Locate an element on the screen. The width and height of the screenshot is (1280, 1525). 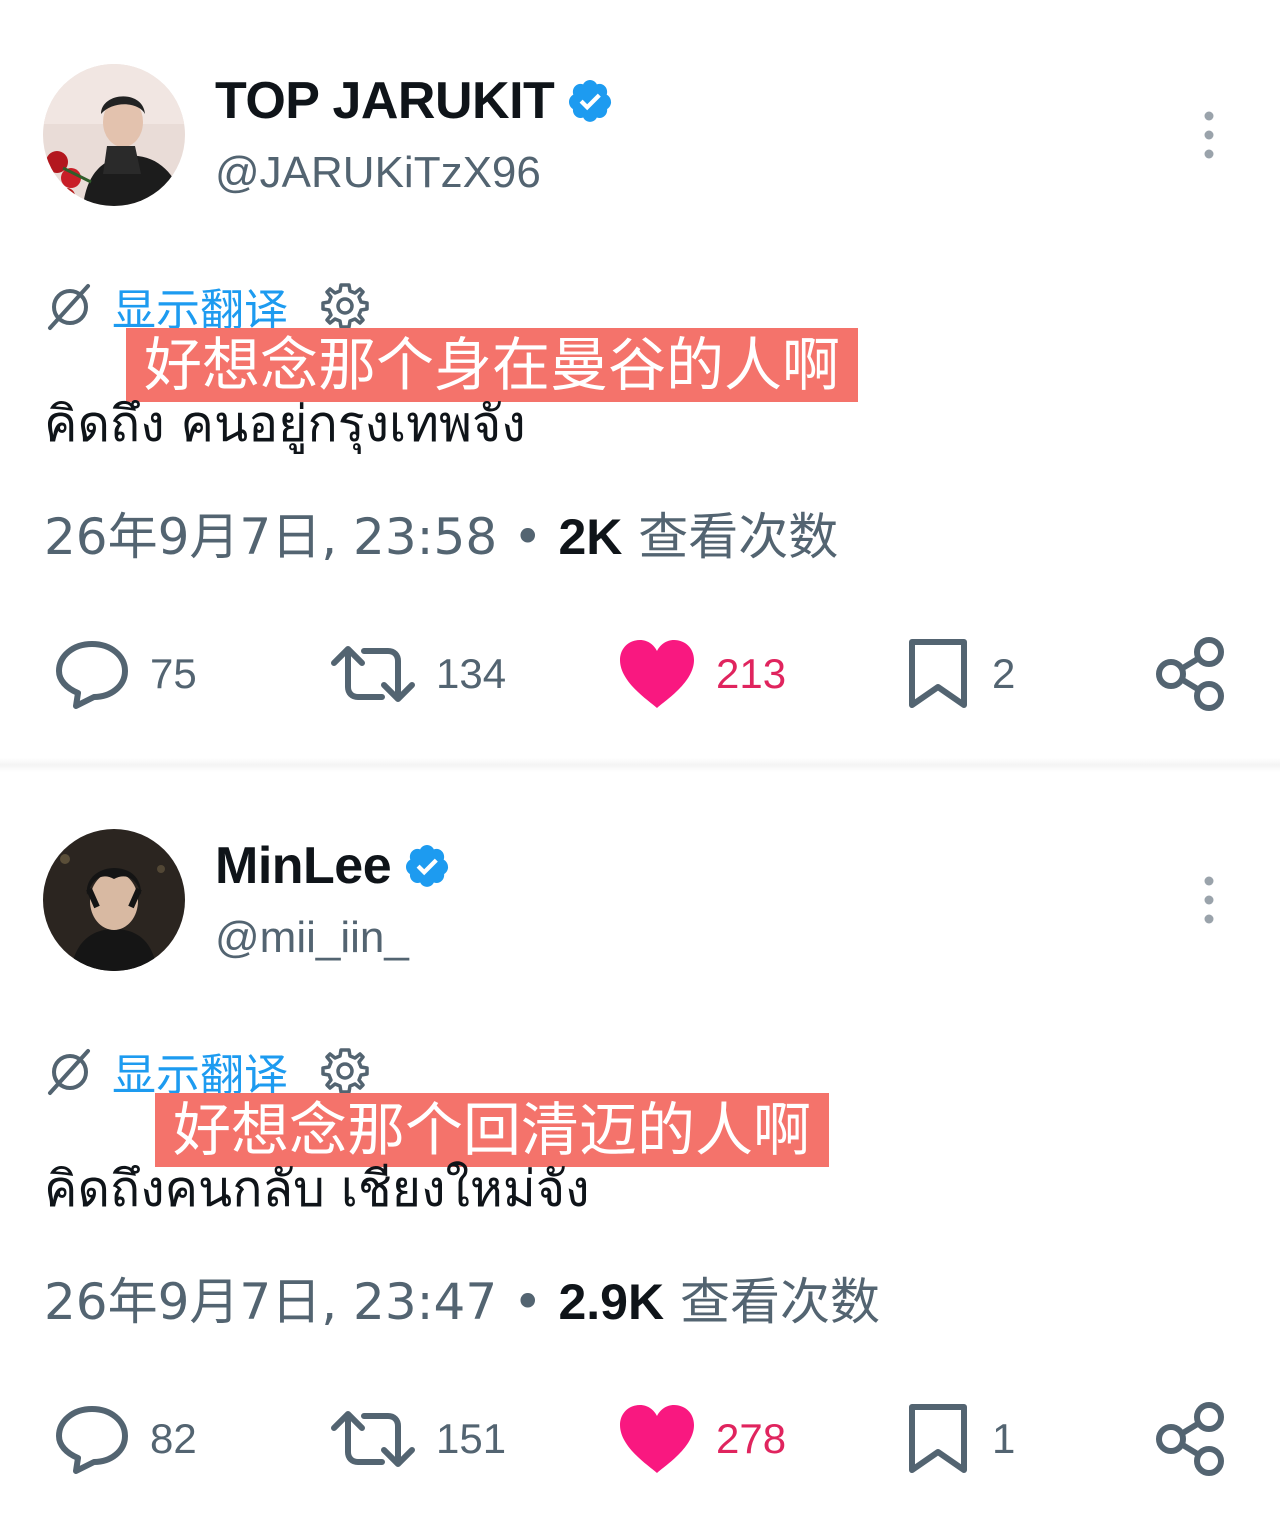
reply-count: 75 is located at coordinates (173, 673).